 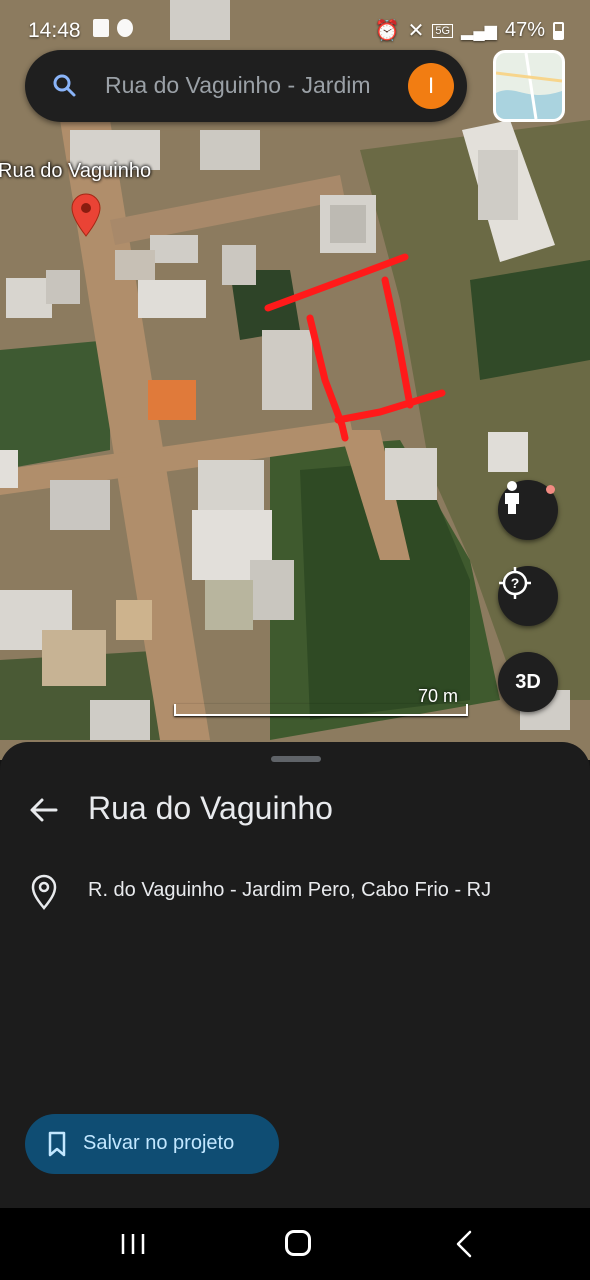 I want to click on account-avatar: I, so click(x=431, y=86).